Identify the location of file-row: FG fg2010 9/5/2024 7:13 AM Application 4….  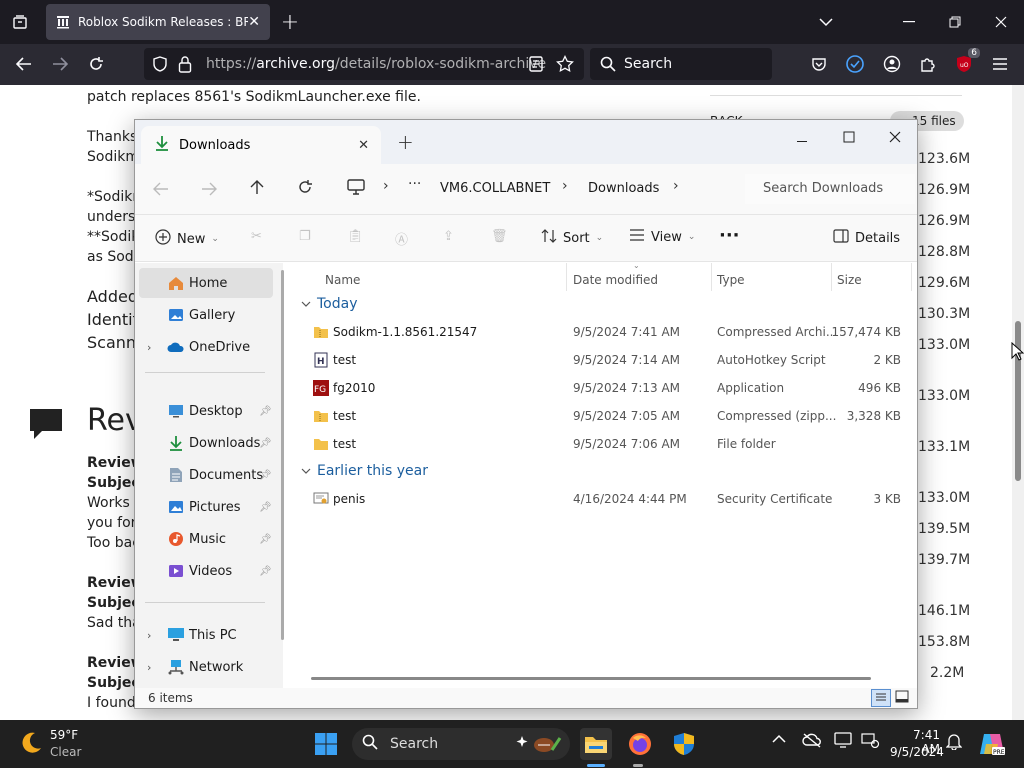
(604, 389).